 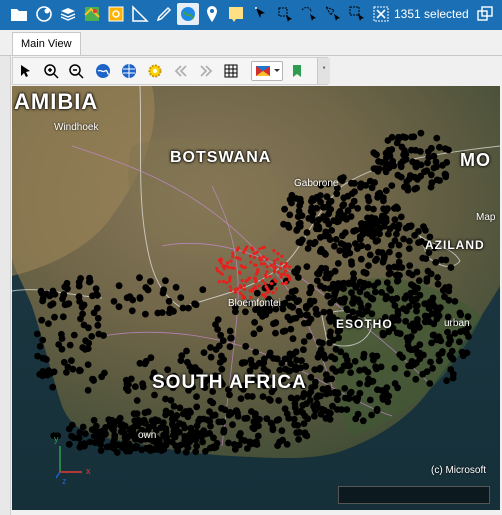 I want to click on toolbar-overflow: ▪, so click(x=323, y=71).